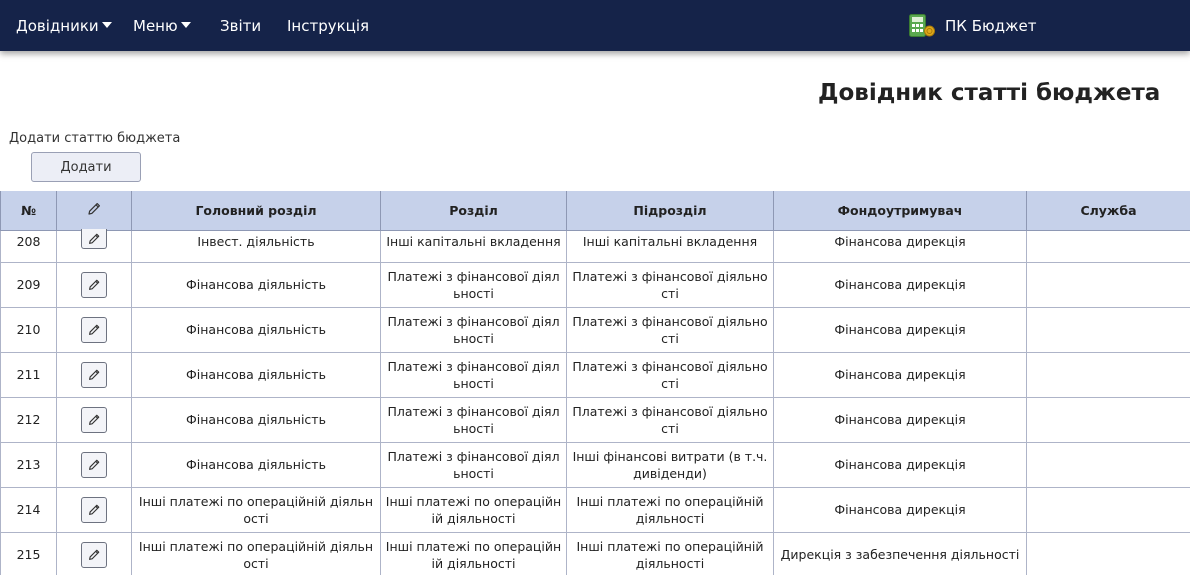 The image size is (1190, 575). What do you see at coordinates (670, 211) in the screenshot?
I see `header-subsection: Підрозділ` at bounding box center [670, 211].